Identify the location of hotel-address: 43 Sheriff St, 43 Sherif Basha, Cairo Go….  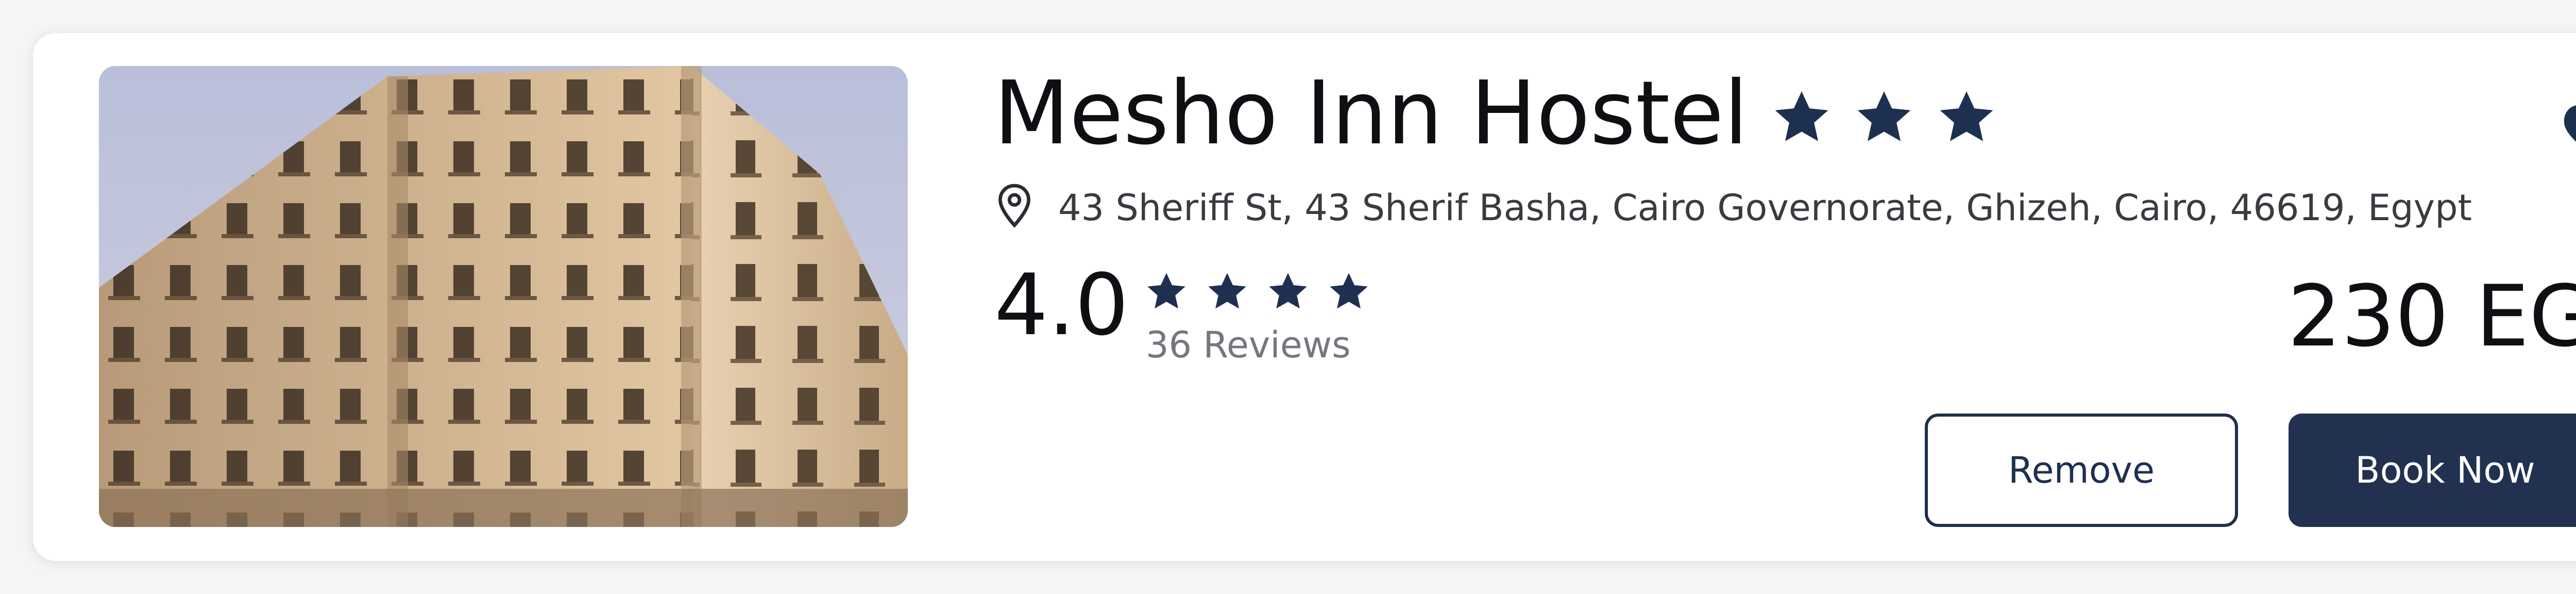
(1765, 208).